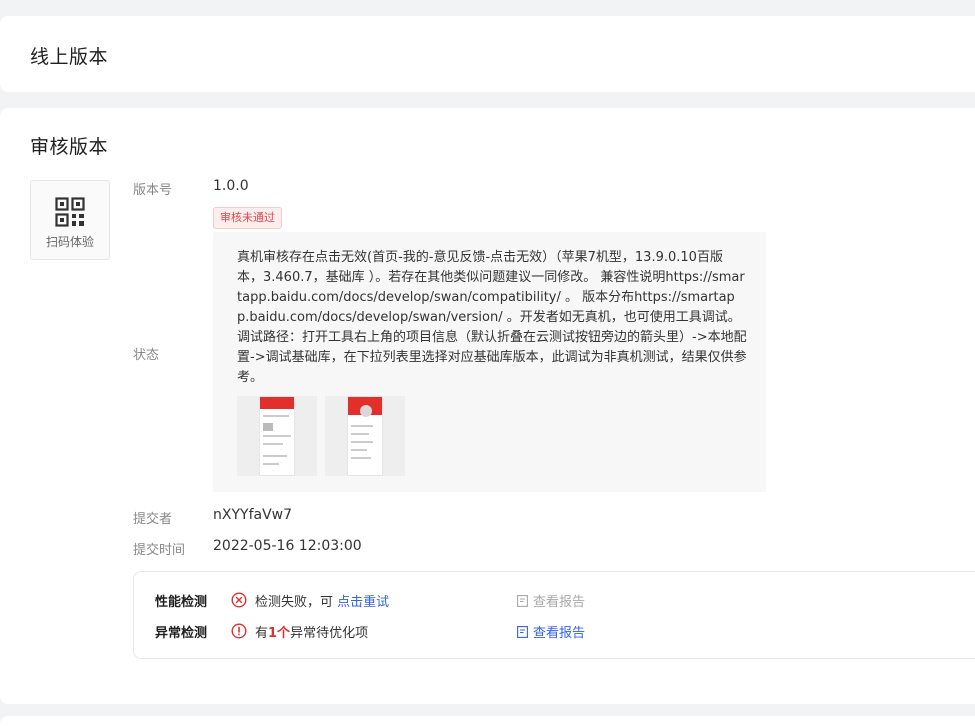  What do you see at coordinates (559, 633) in the screenshot?
I see `exception-report-label: 查看报告` at bounding box center [559, 633].